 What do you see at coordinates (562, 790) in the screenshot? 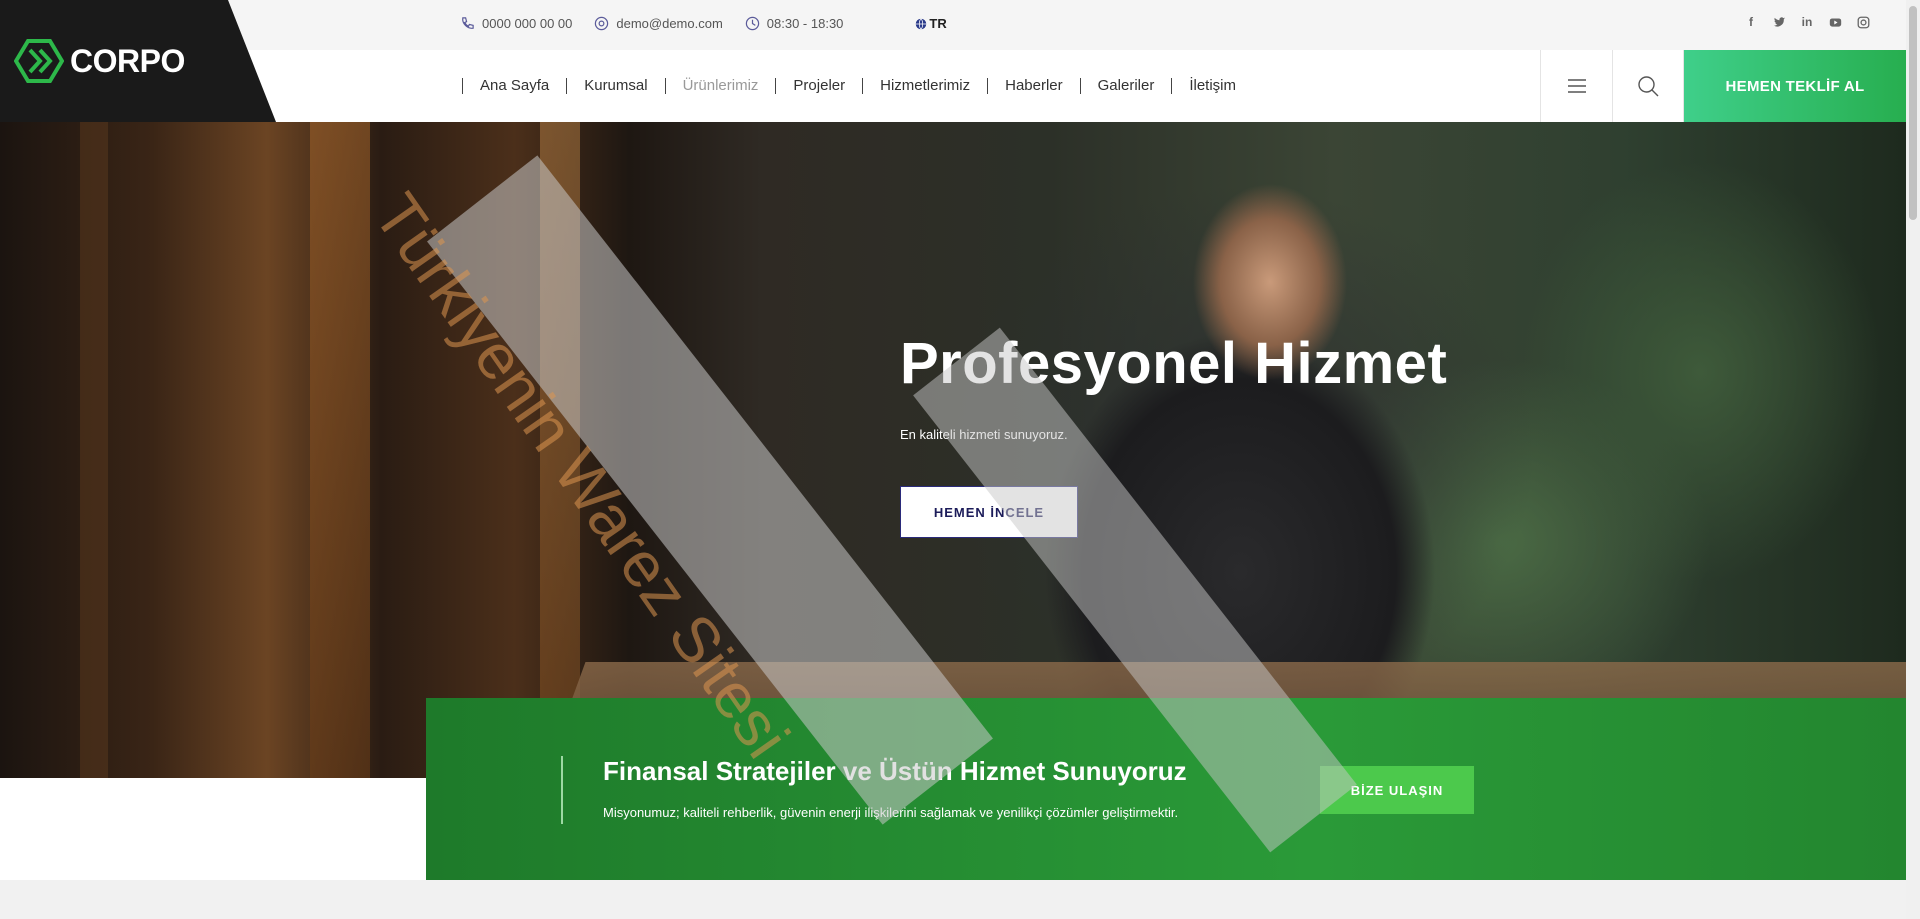
I see `callout-divider` at bounding box center [562, 790].